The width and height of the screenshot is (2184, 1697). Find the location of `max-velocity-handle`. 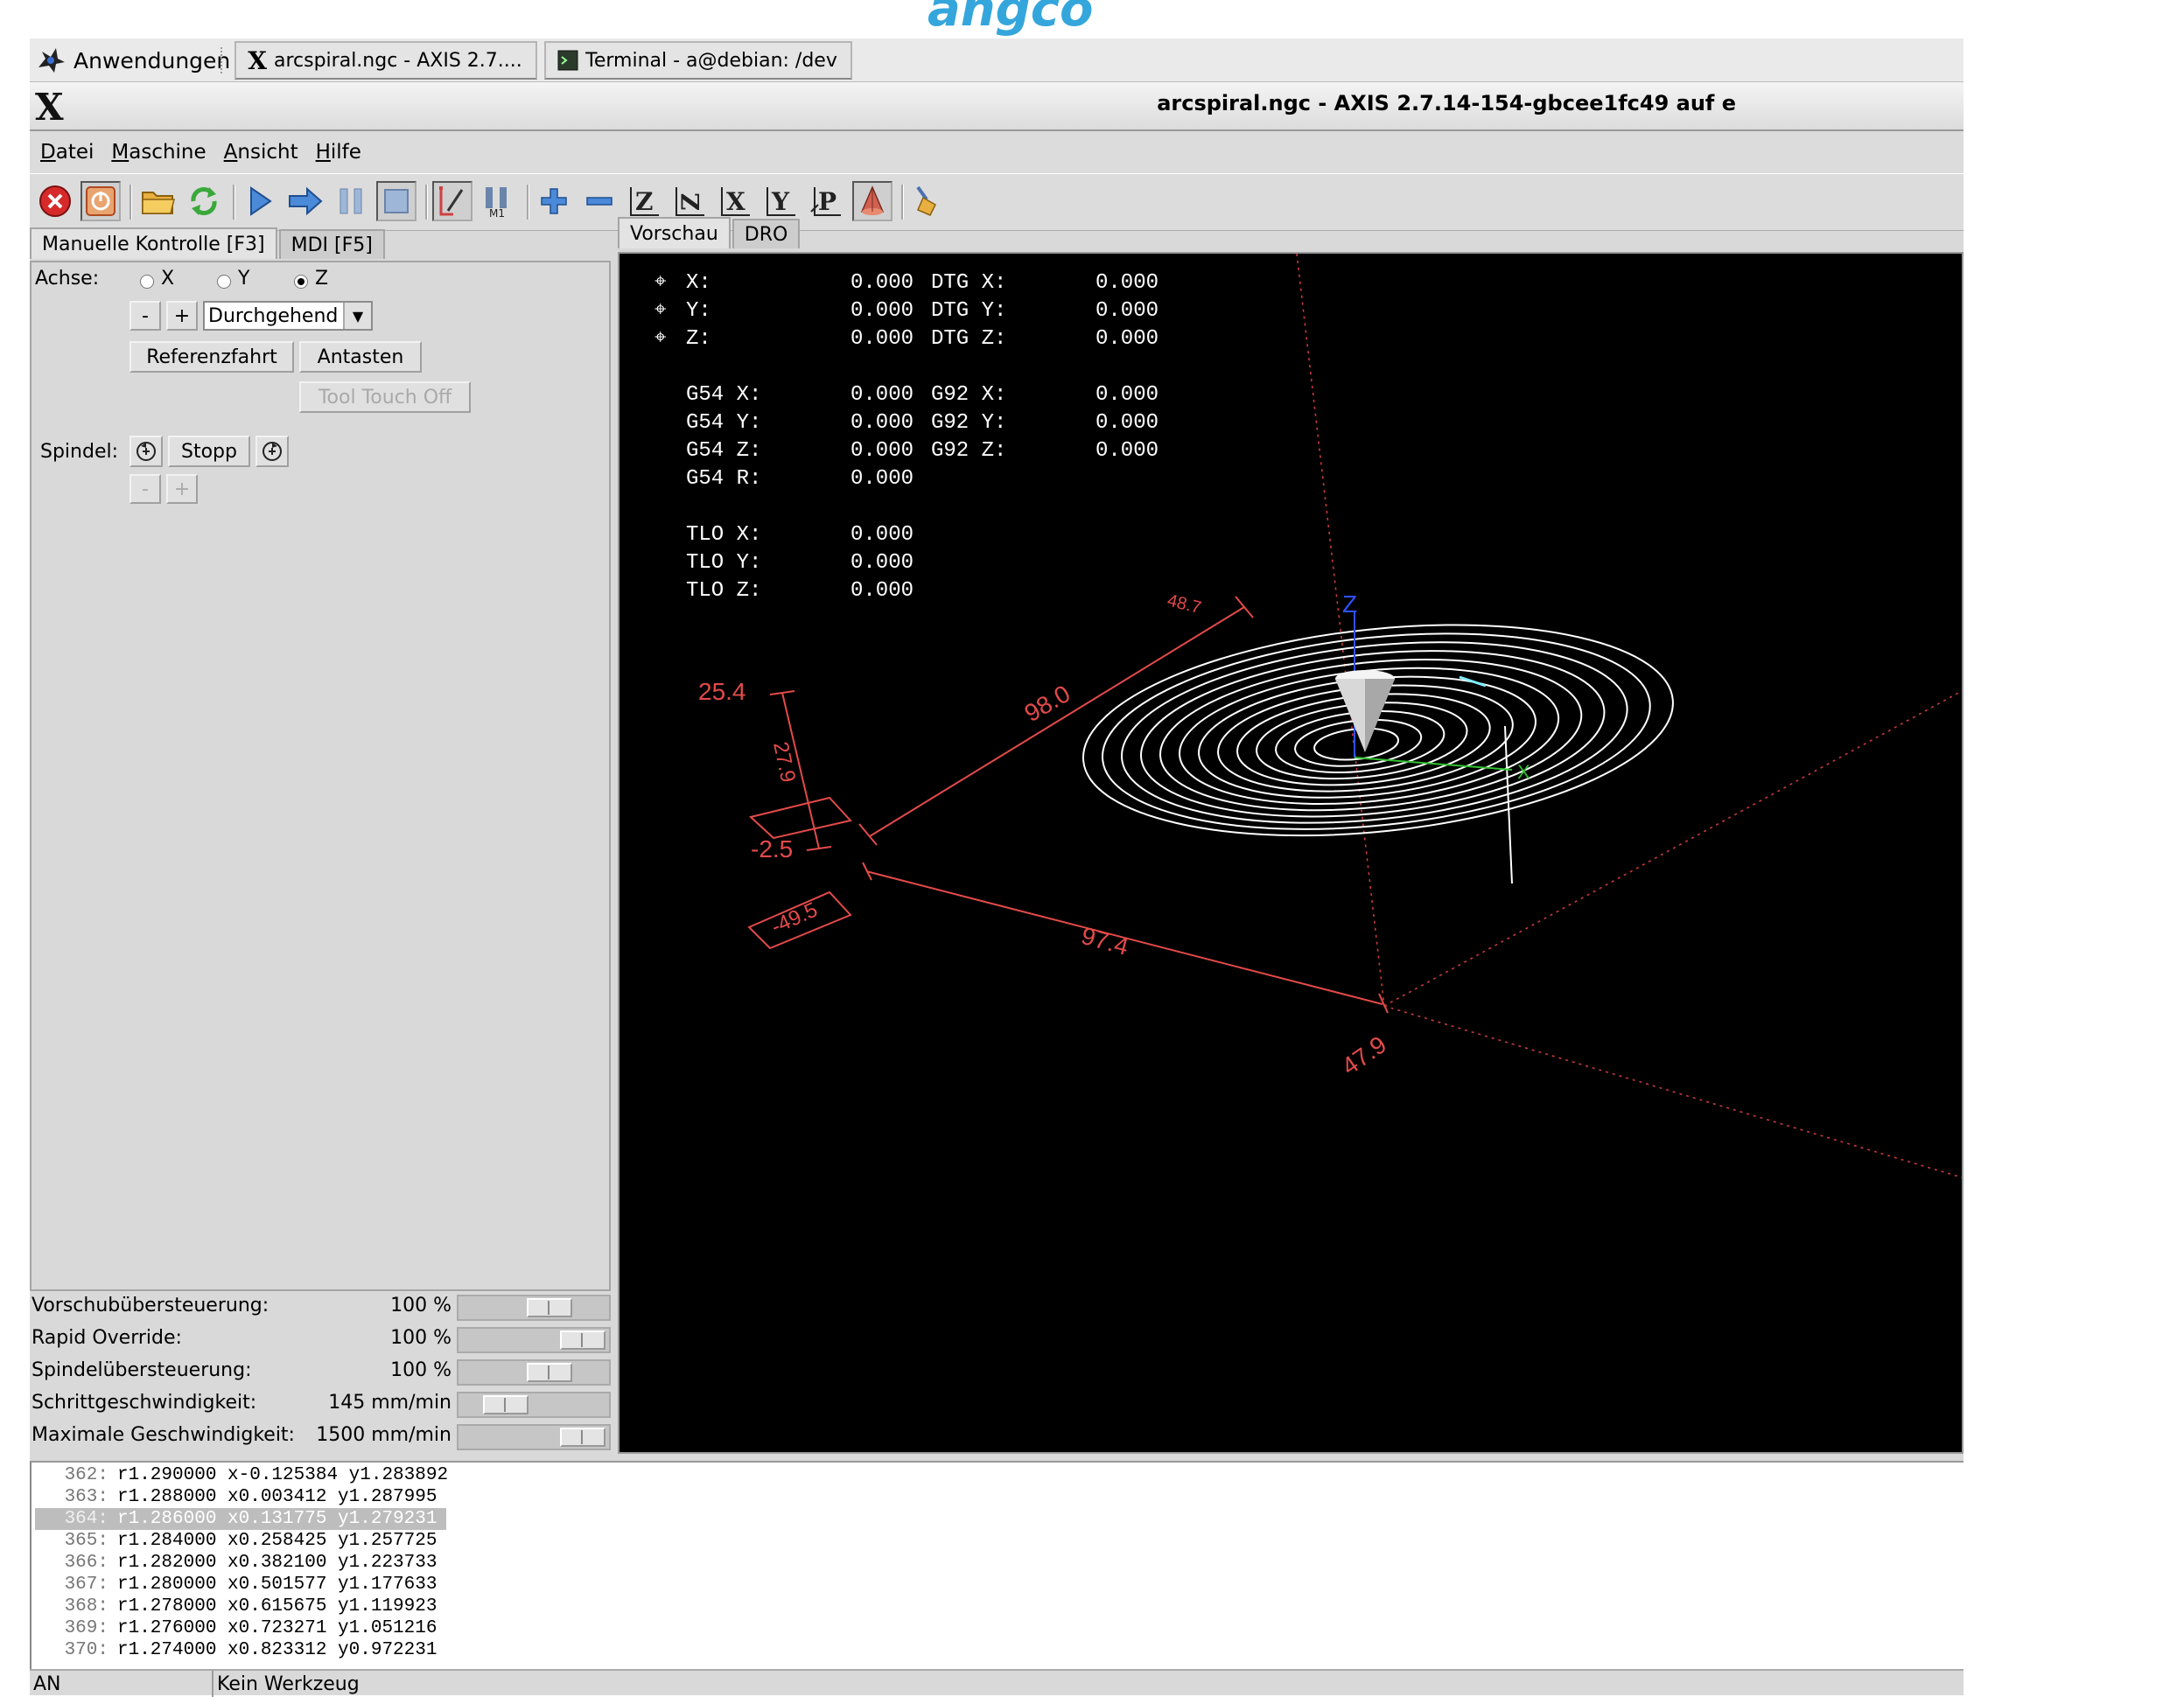

max-velocity-handle is located at coordinates (583, 1437).